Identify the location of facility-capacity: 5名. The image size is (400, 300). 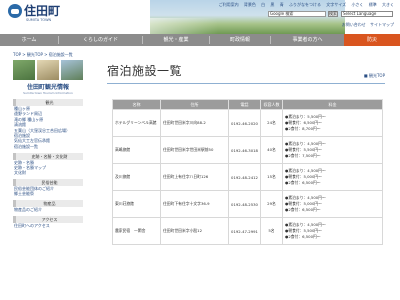
(271, 231).